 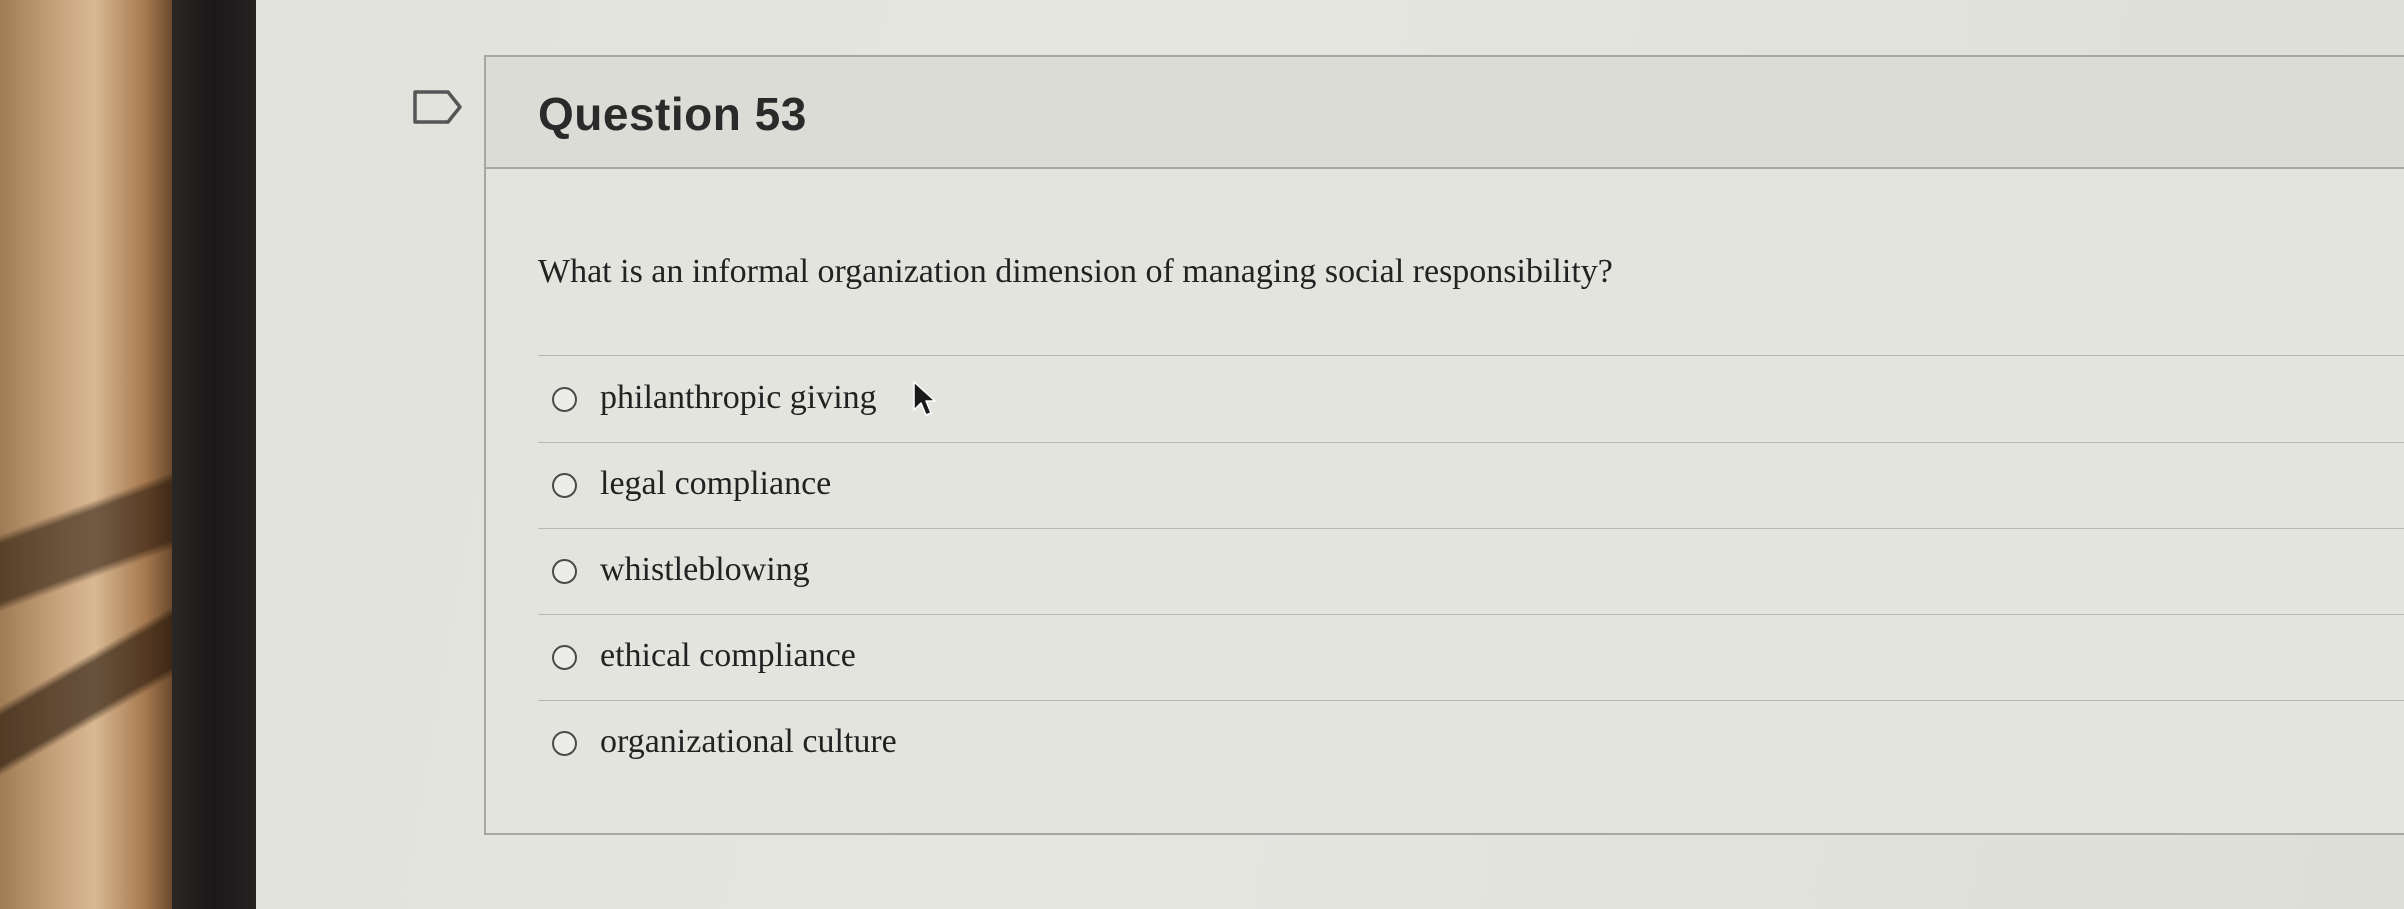 I want to click on answer-option: philanthropic giving, so click(x=1471, y=400).